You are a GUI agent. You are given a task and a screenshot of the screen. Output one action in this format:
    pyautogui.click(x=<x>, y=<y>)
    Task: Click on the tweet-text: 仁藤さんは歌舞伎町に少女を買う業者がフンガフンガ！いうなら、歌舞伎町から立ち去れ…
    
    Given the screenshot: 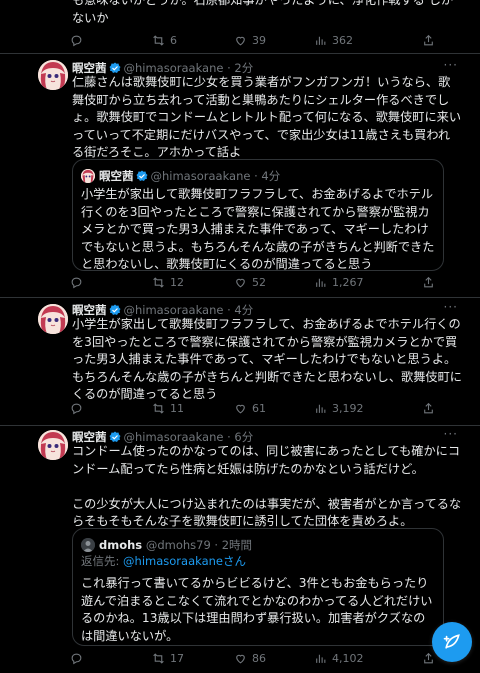 What is the action you would take?
    pyautogui.click(x=267, y=117)
    